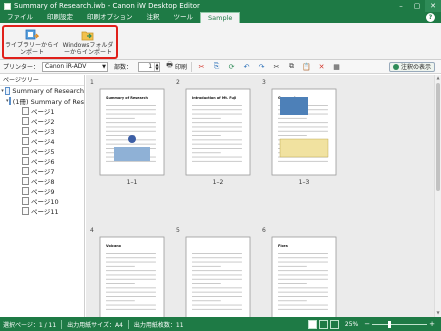  What do you see at coordinates (246, 66) in the screenshot?
I see `undo-icon: ↶` at bounding box center [246, 66].